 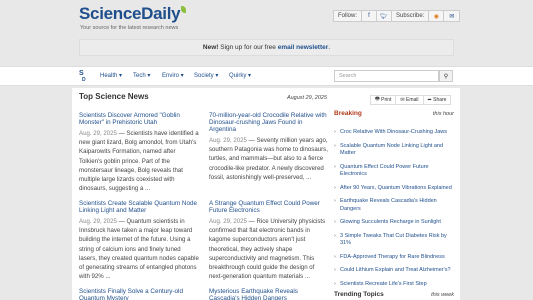 I want to click on rss-icon: ◉, so click(x=437, y=16).